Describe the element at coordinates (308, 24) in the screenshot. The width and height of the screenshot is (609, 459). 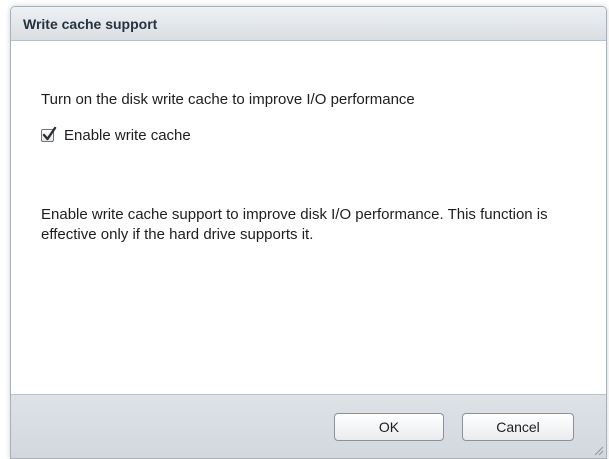
I see `dialog-titlebar: Write cache support` at that location.